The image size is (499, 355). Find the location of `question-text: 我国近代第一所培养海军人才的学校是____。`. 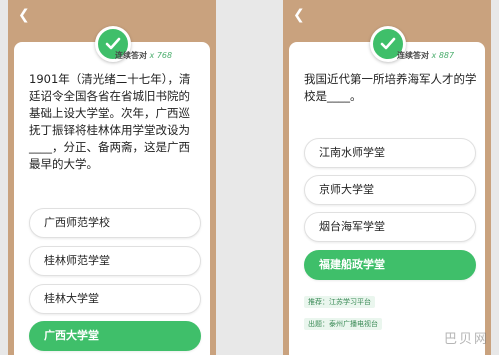

question-text: 我国近代第一所培养海军人才的学校是____。 is located at coordinates (390, 87).